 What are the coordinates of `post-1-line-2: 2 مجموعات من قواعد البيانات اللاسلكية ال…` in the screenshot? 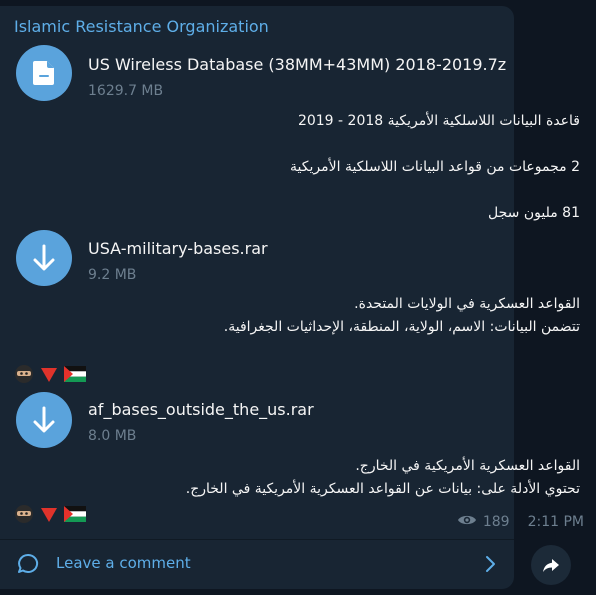 It's located at (435, 167).